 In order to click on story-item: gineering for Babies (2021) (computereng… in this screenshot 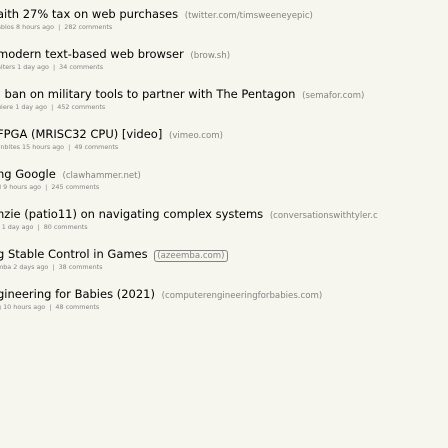, I will do `click(224, 300)`.